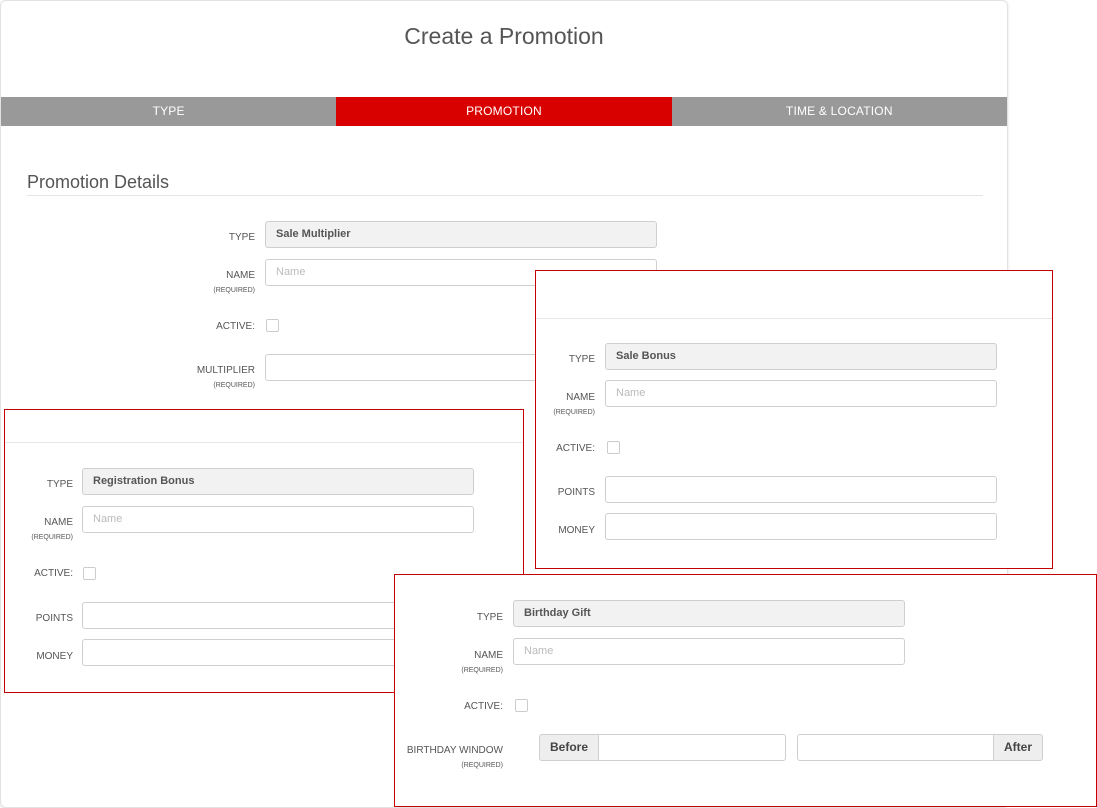 Image resolution: width=1097 pixels, height=808 pixels. What do you see at coordinates (569, 747) in the screenshot?
I see `before-addon: Before` at bounding box center [569, 747].